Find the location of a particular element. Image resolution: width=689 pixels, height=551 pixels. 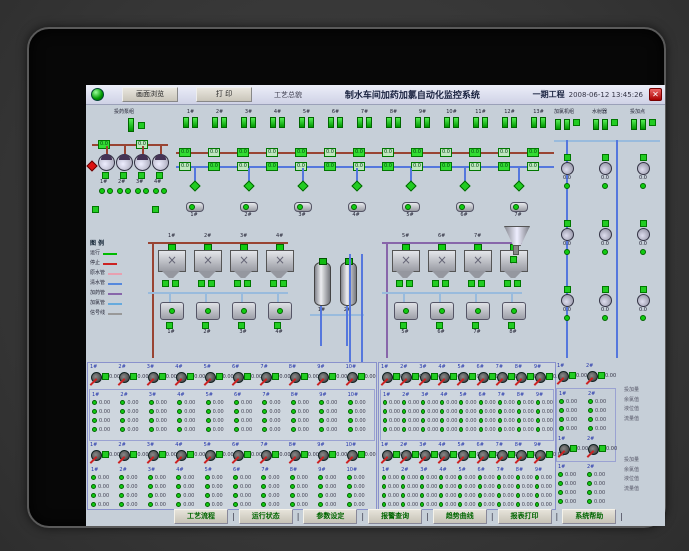

view-button: 画面浏览 is located at coordinates (150, 94).